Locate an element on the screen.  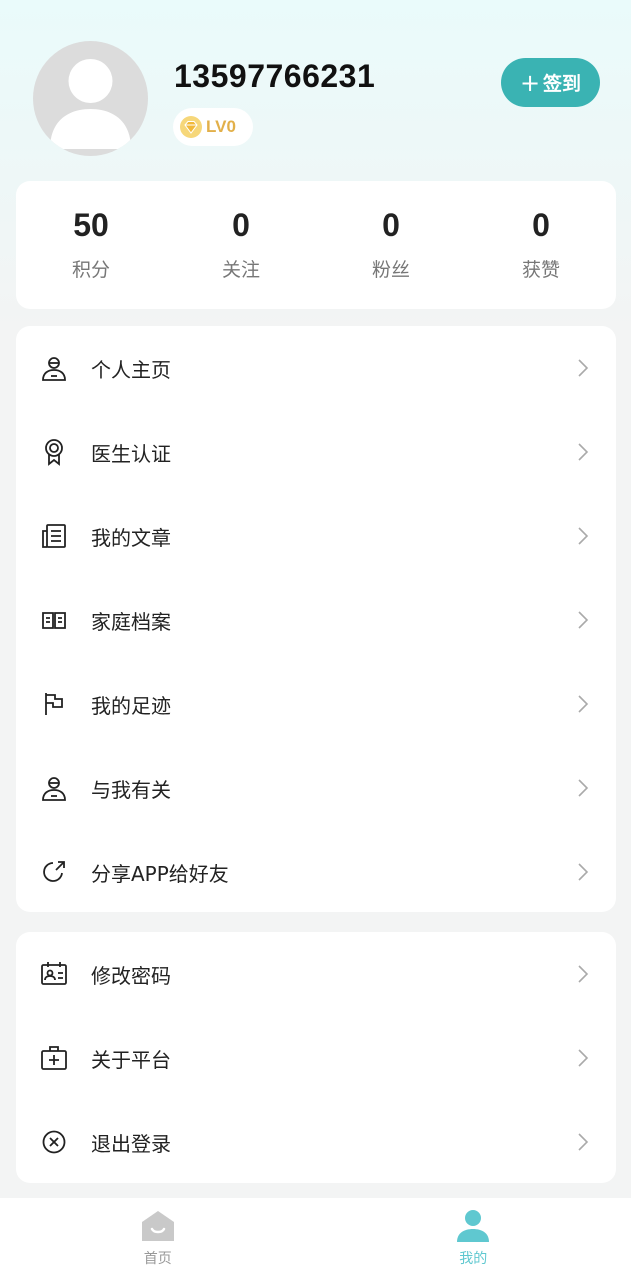
tab-label: 首页 is located at coordinates (157, 1259).